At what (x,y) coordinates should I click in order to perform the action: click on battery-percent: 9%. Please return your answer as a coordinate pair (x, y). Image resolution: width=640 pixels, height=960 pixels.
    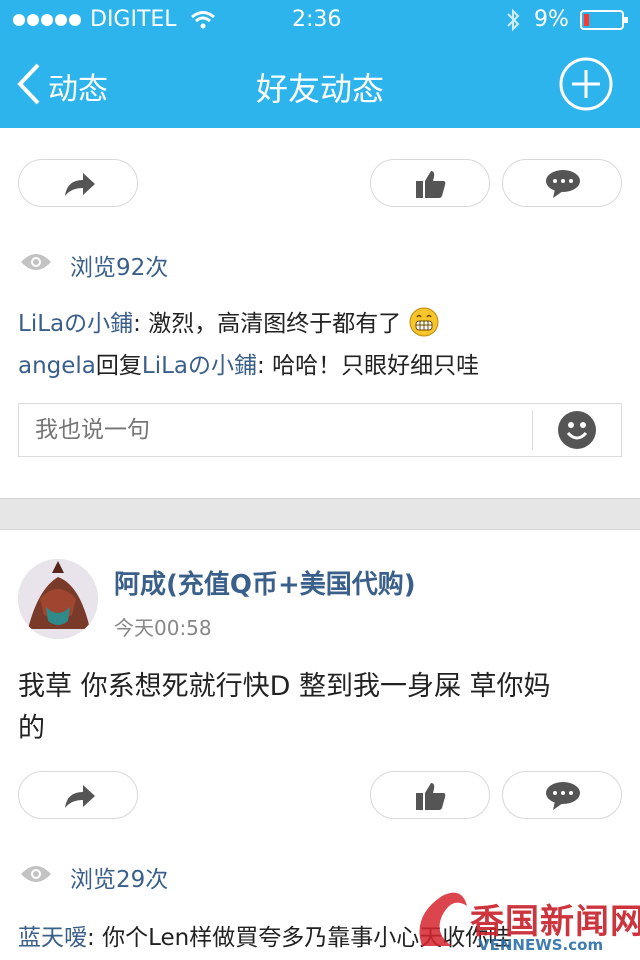
    Looking at the image, I should click on (551, 19).